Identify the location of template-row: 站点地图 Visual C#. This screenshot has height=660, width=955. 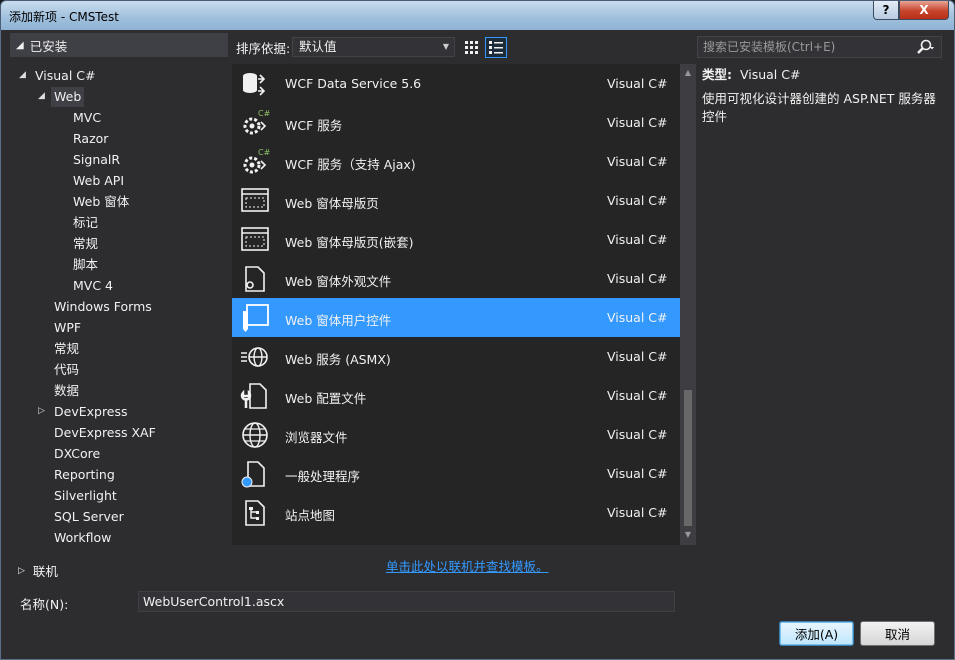
(456, 512).